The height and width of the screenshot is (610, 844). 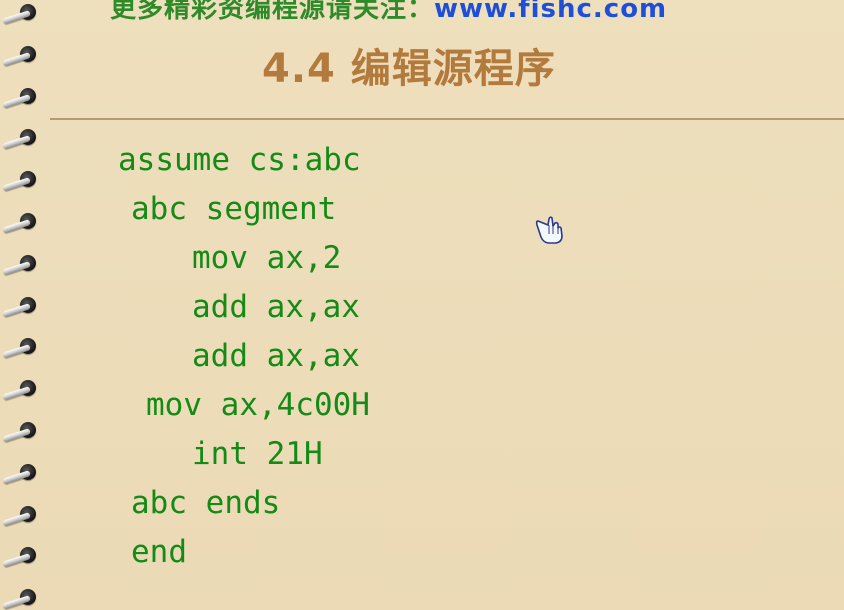 What do you see at coordinates (234, 209) in the screenshot?
I see `code-line-2: abc segment` at bounding box center [234, 209].